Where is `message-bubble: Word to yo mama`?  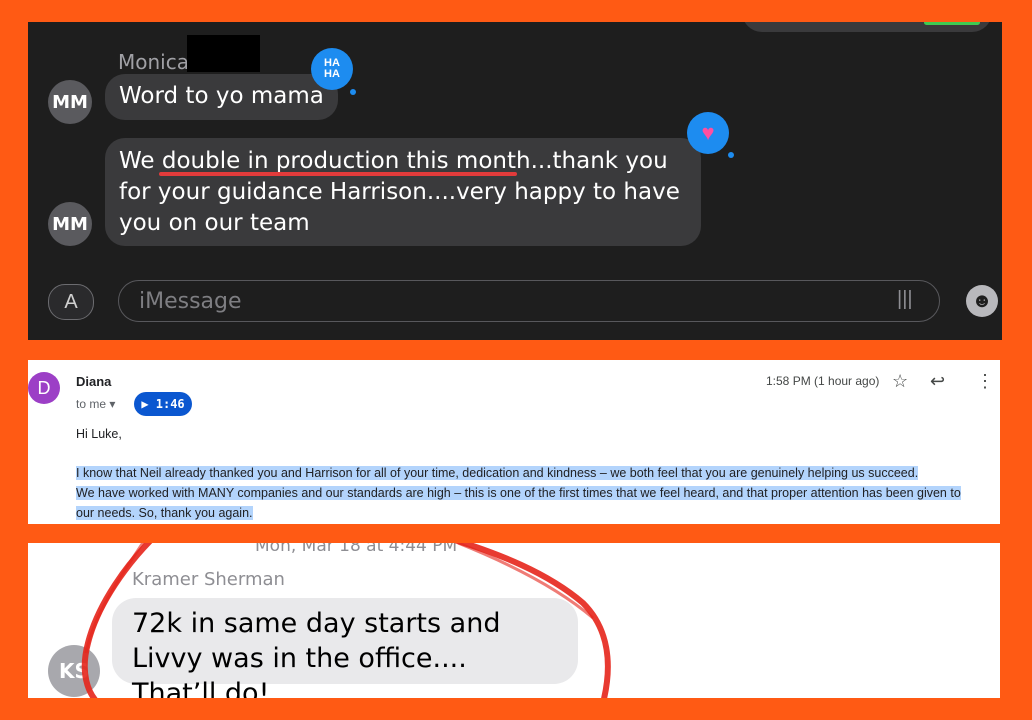
message-bubble: Word to yo mama is located at coordinates (221, 97).